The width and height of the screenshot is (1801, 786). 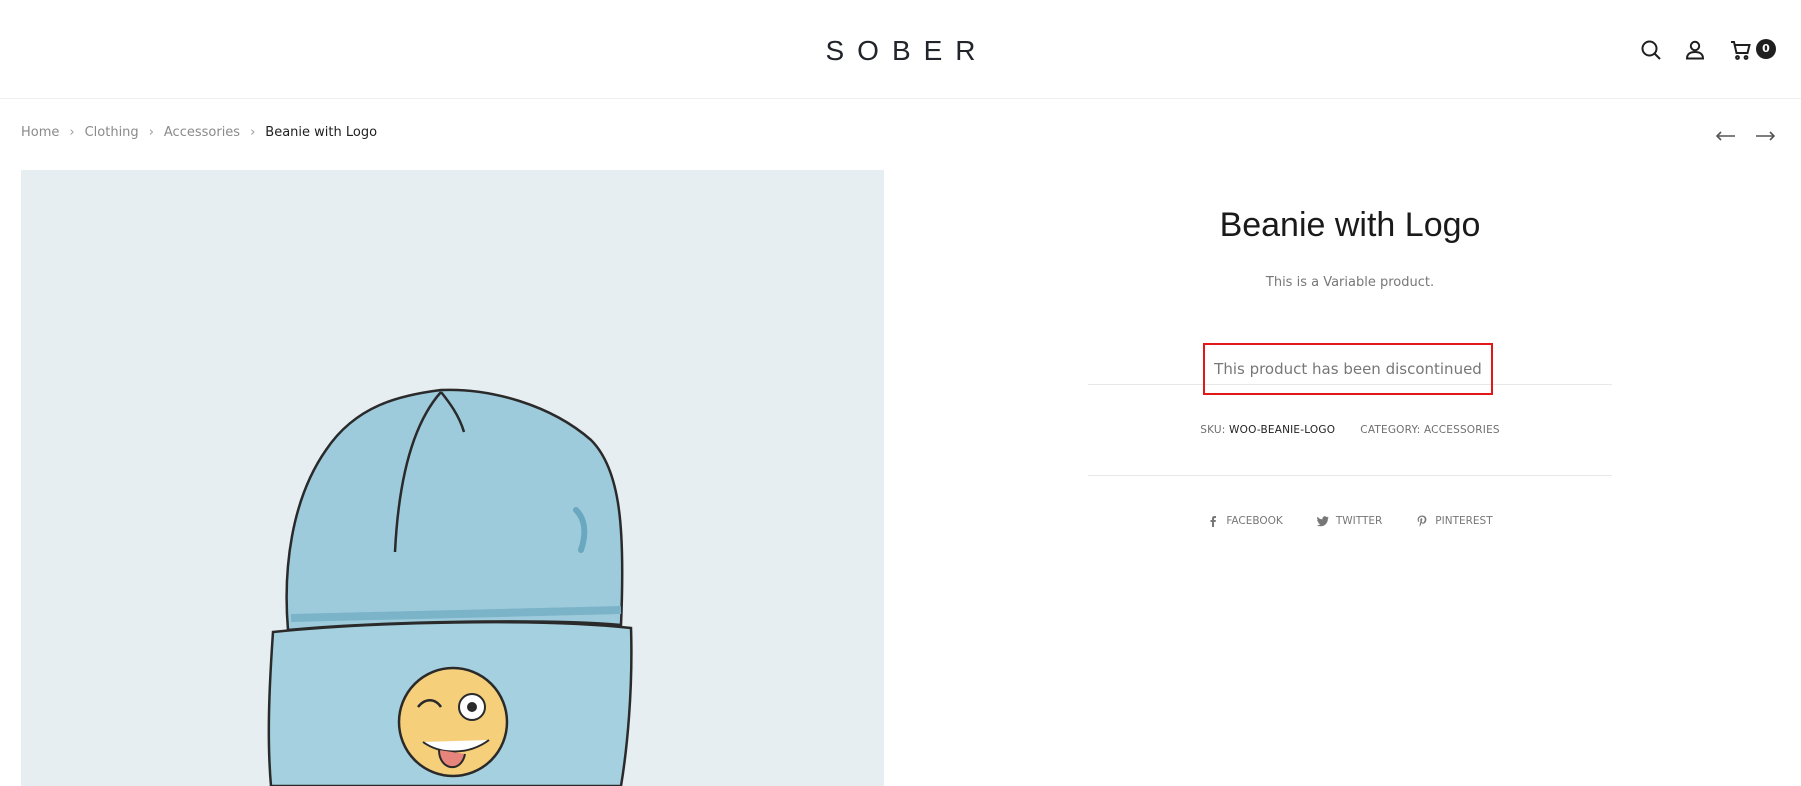 I want to click on pinterest-icon, so click(x=1422, y=521).